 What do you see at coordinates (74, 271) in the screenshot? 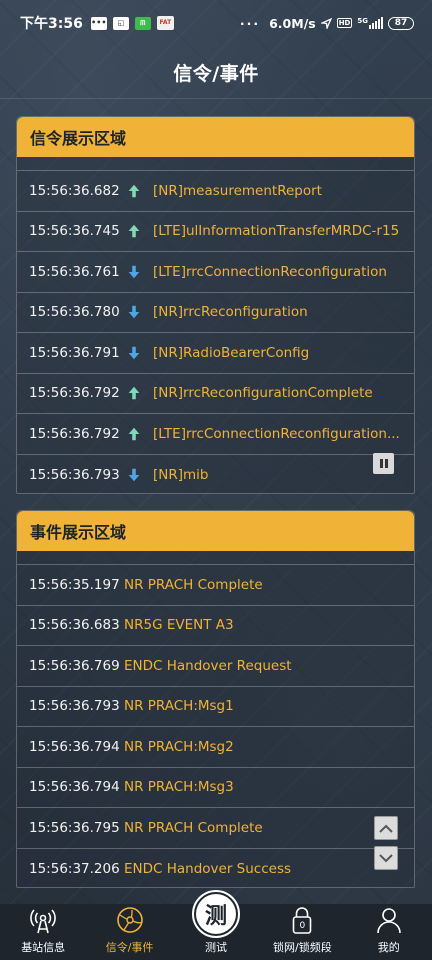
I see `row-time: 15:56:36.761` at bounding box center [74, 271].